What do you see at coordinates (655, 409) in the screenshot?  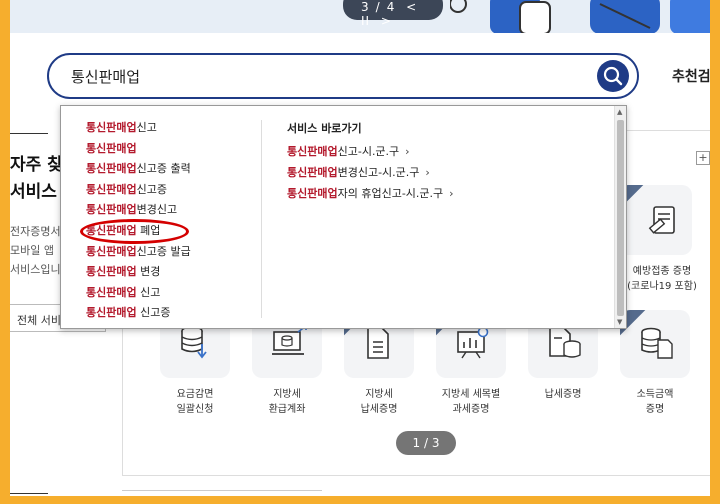 I see `tile-label-line2: 증명` at bounding box center [655, 409].